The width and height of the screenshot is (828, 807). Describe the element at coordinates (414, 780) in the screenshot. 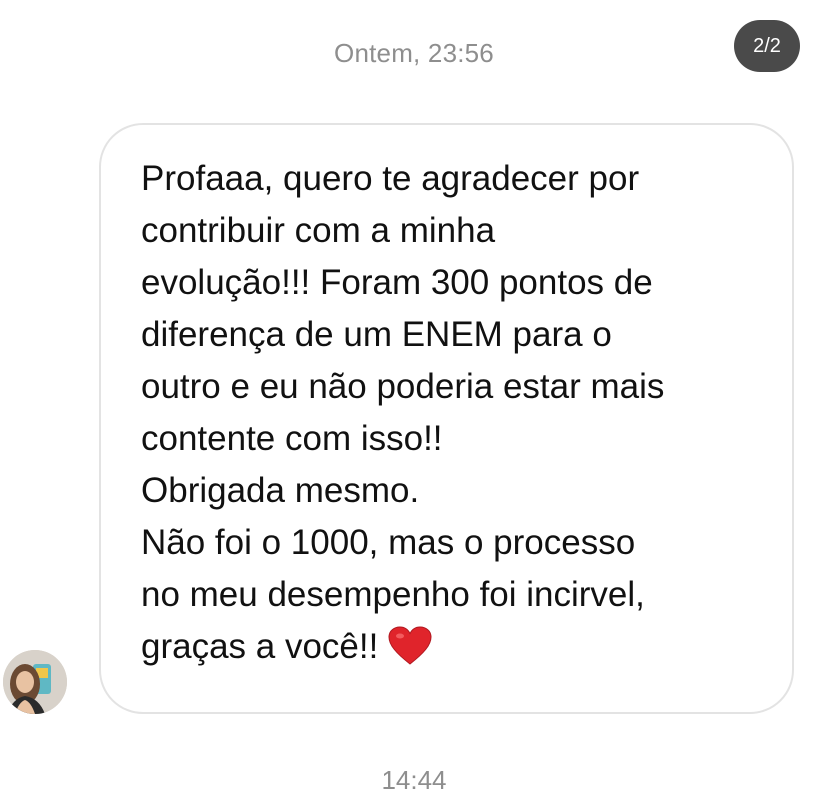

I see `message-timestamp-next: 14:44` at that location.